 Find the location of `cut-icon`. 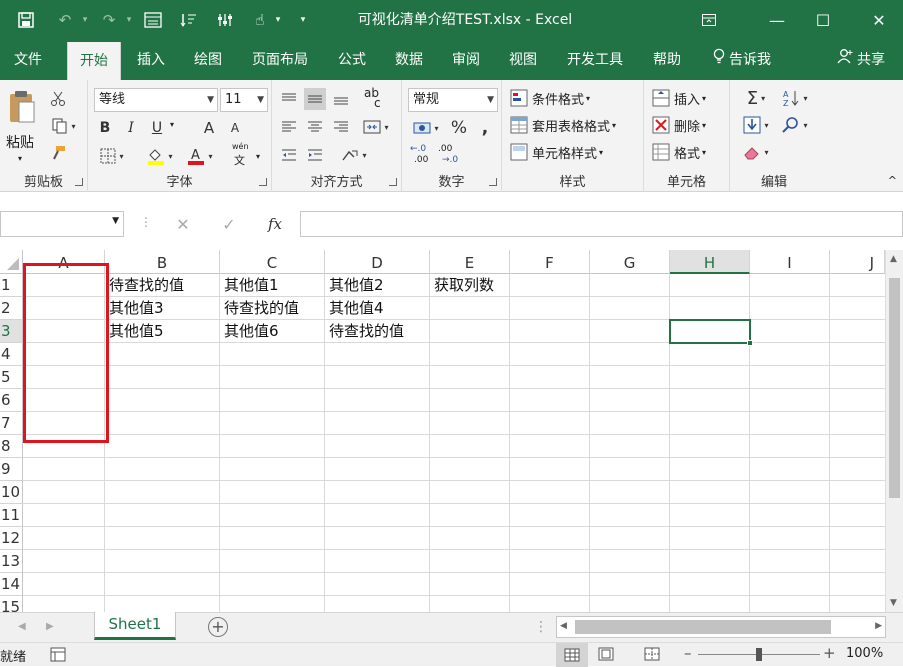

cut-icon is located at coordinates (58, 99).